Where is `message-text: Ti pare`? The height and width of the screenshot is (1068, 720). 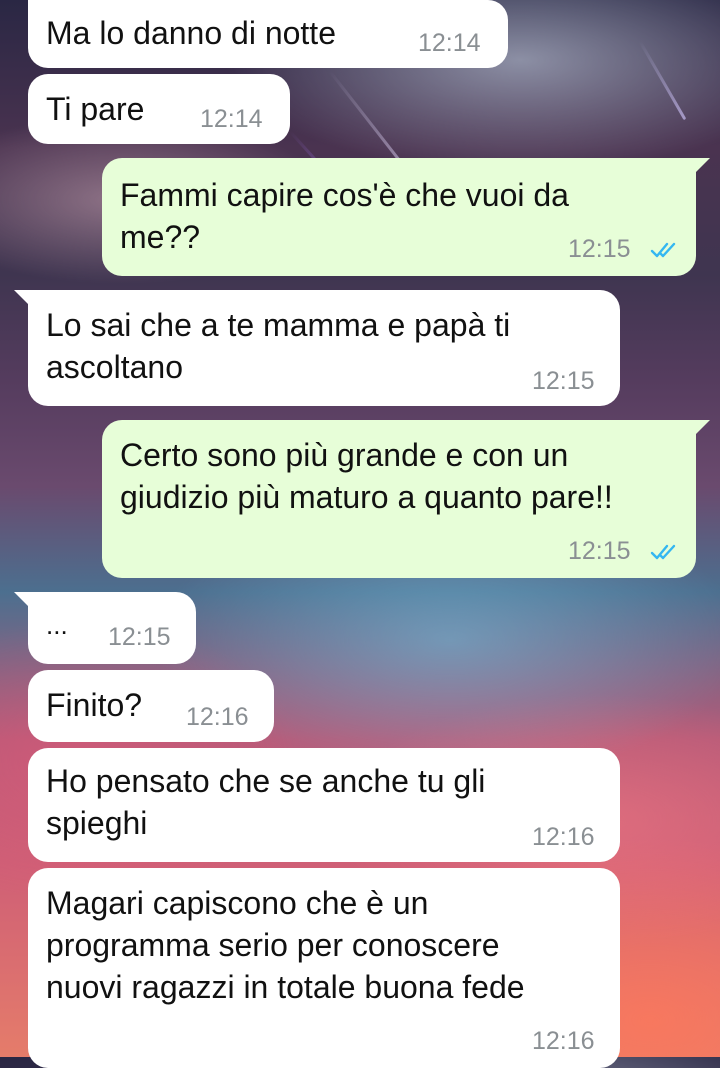 message-text: Ti pare is located at coordinates (95, 109).